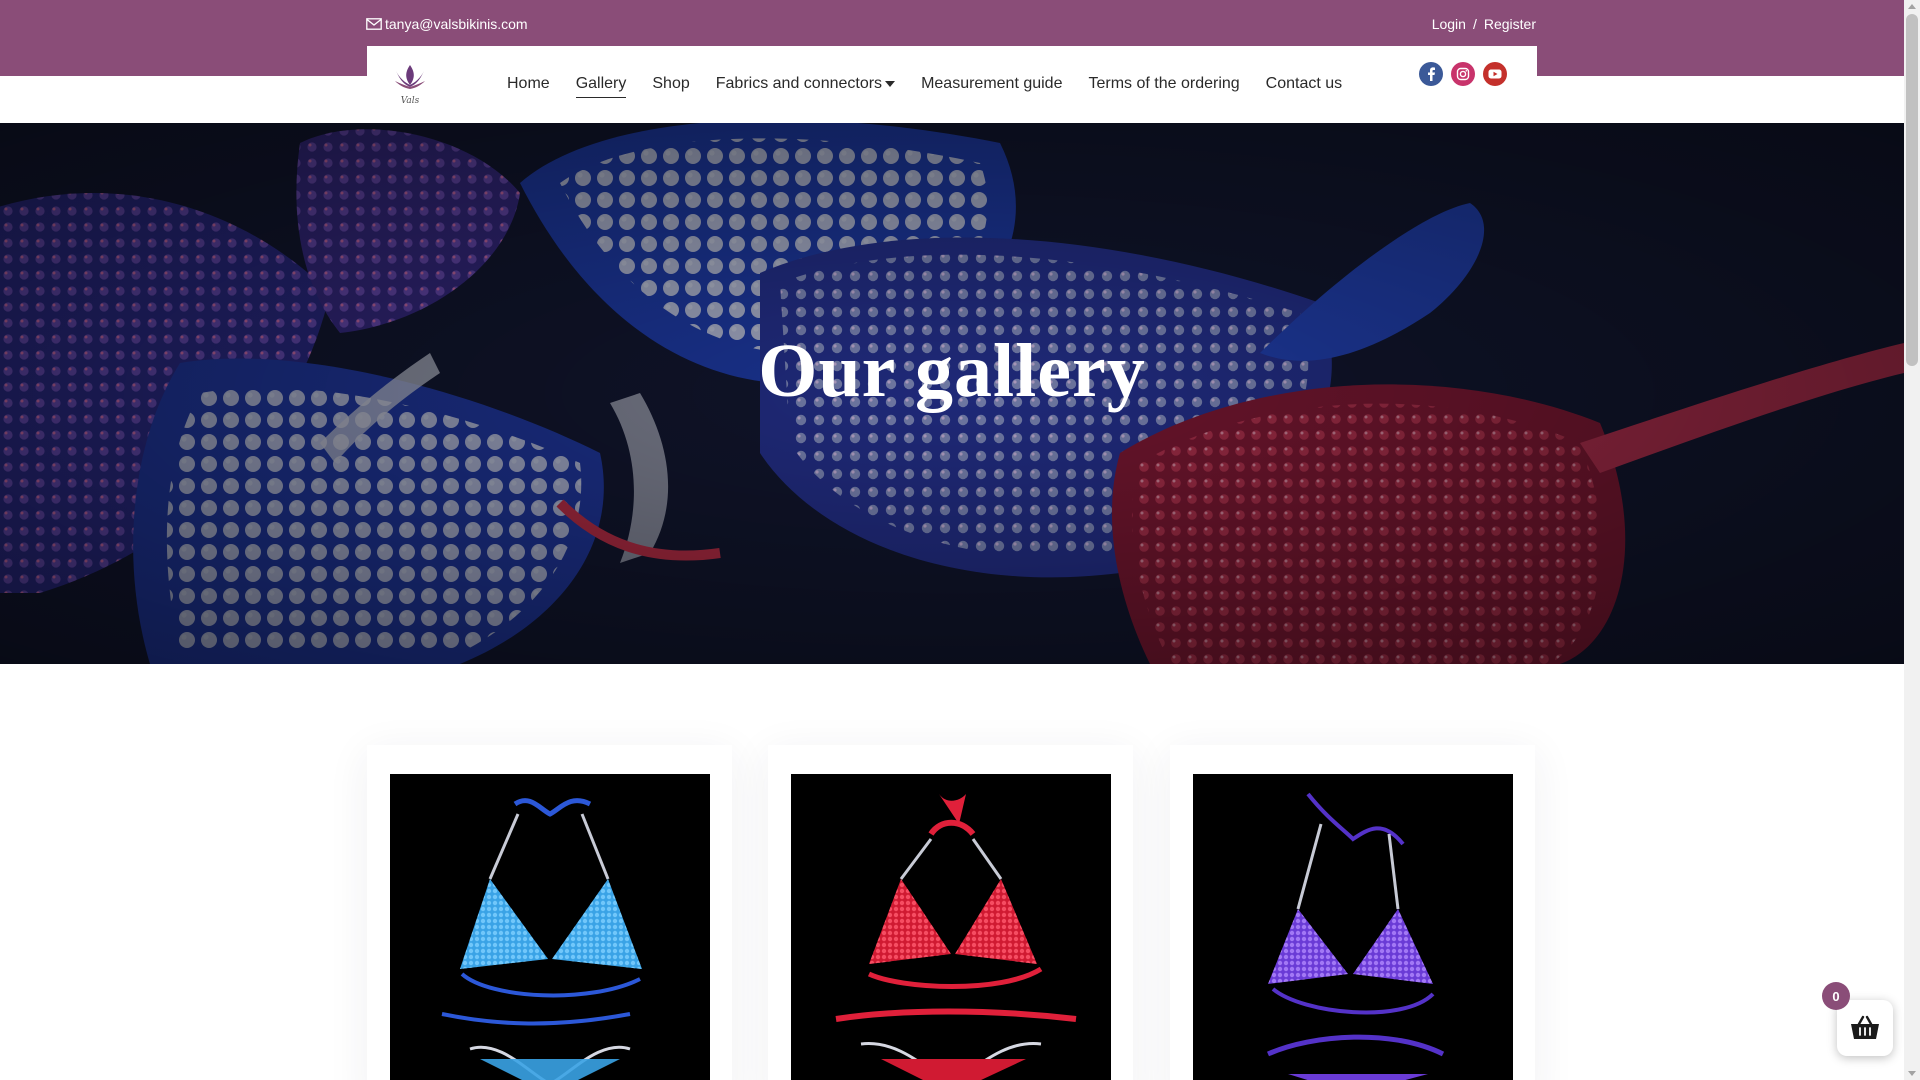  I want to click on site-logo: Vals, so click(410, 86).